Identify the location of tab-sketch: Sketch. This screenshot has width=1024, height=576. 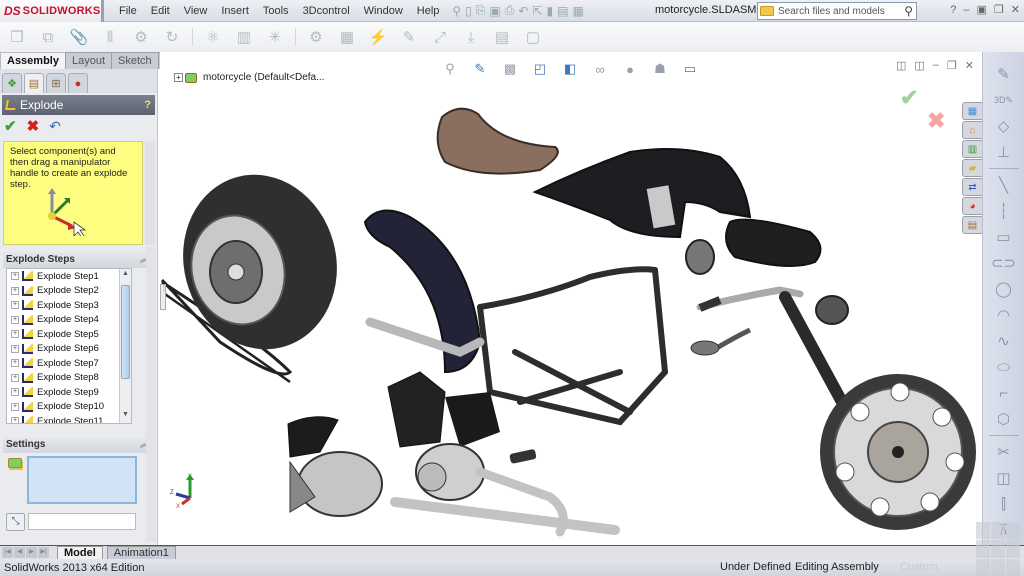
(135, 60).